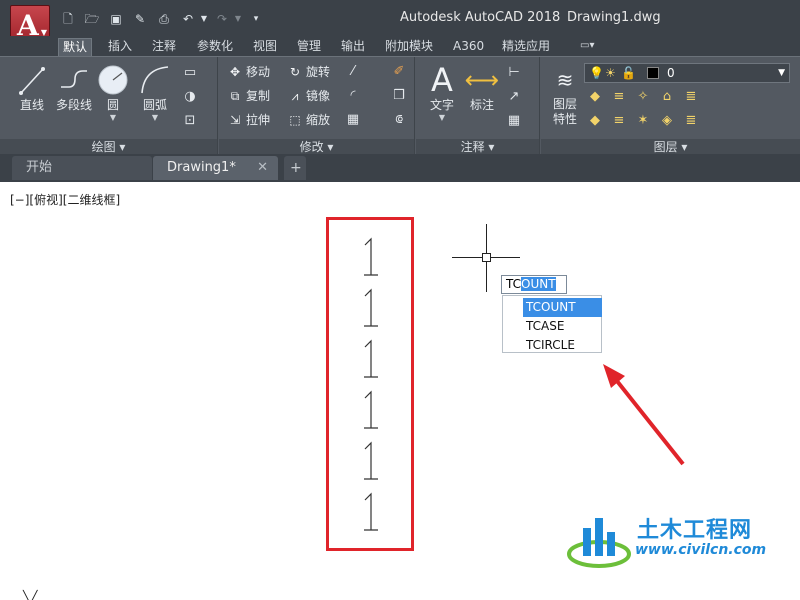 The height and width of the screenshot is (600, 800). What do you see at coordinates (308, 96) in the screenshot?
I see `mirror-button: ⩘ 镜像` at bounding box center [308, 96].